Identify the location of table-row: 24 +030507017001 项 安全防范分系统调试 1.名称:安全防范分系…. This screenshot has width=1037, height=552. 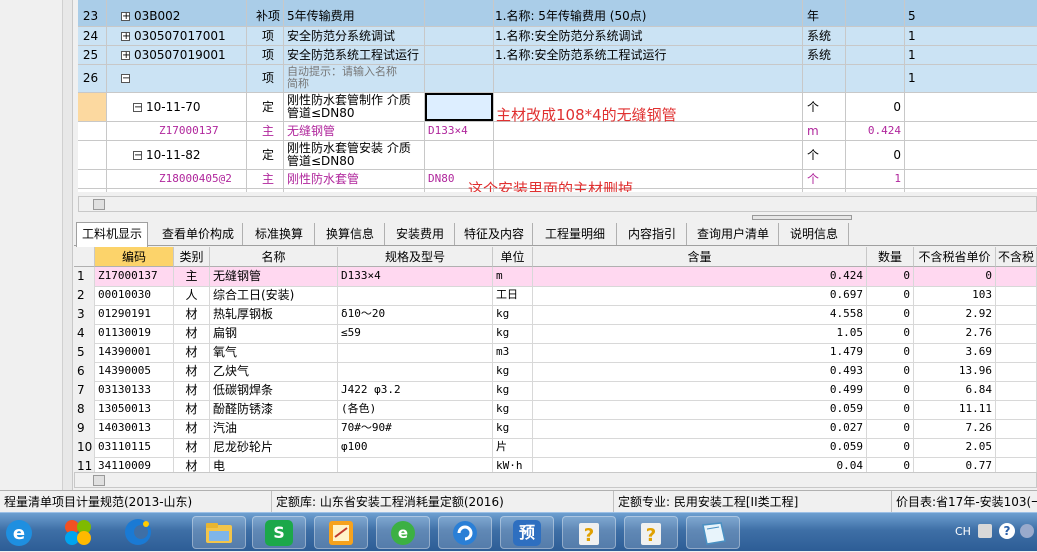
(557, 36).